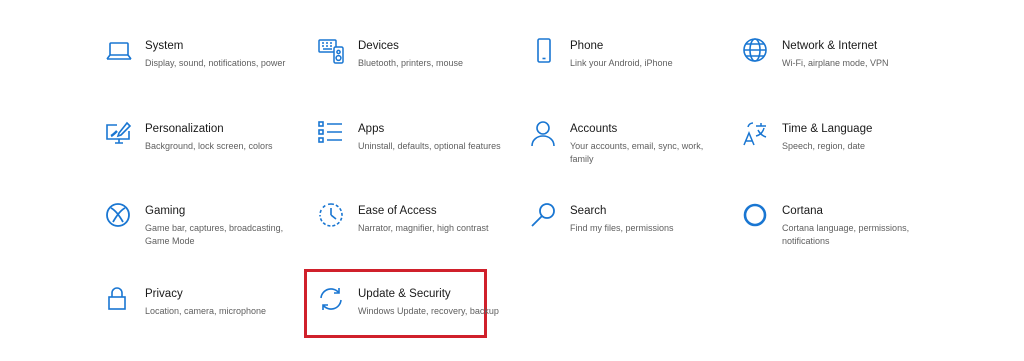  What do you see at coordinates (184, 129) in the screenshot?
I see `tile-title: Personalization` at bounding box center [184, 129].